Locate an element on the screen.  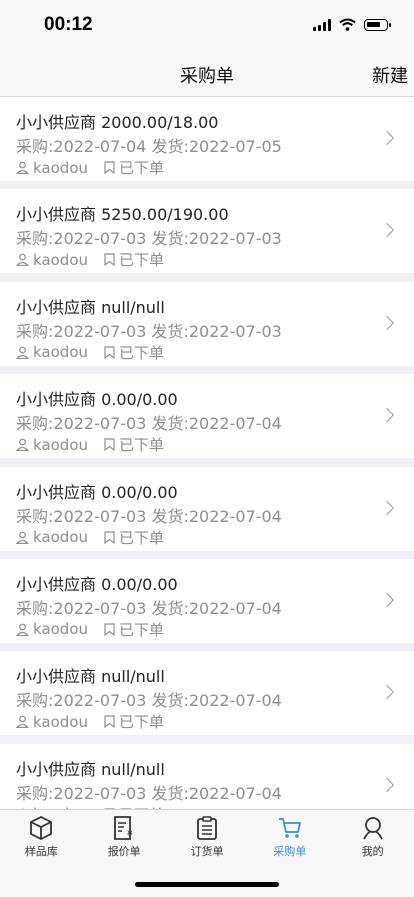
new-button: 新建 is located at coordinates (390, 75).